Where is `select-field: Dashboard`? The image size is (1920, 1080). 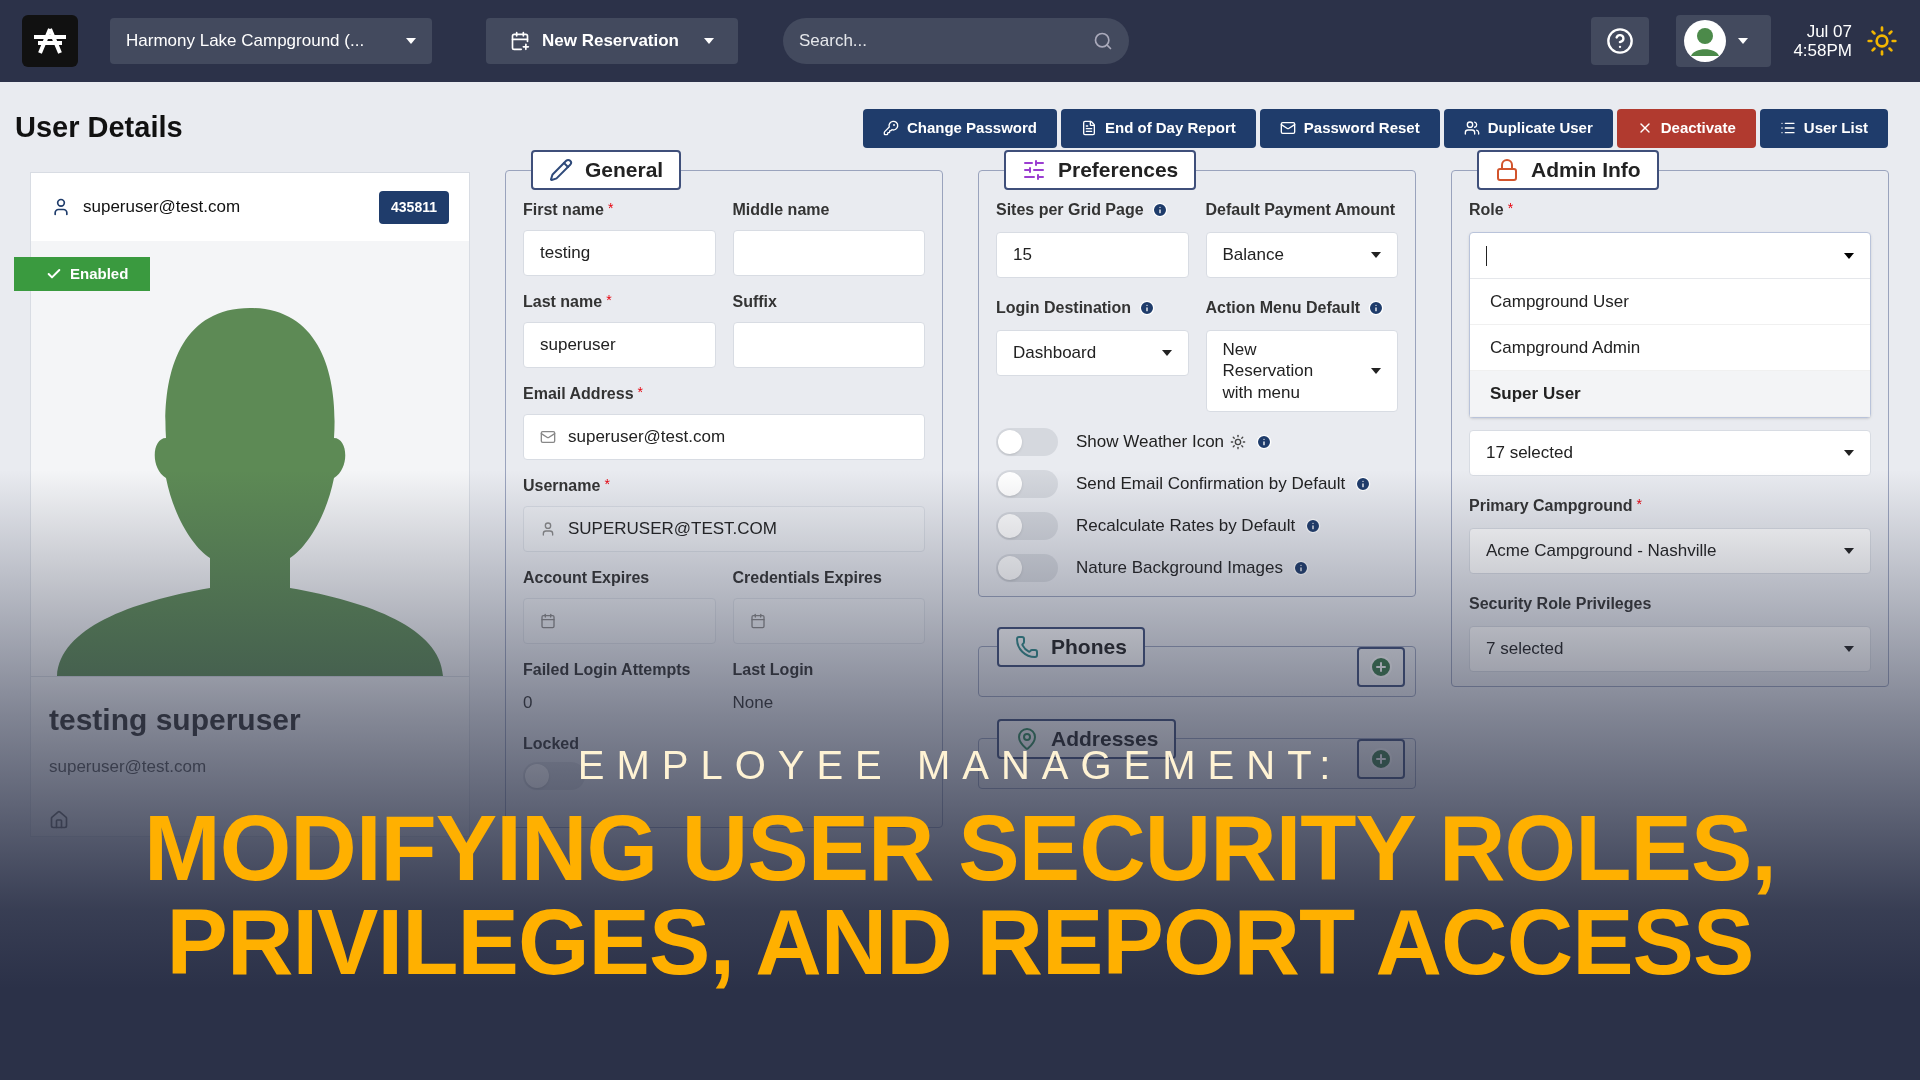
select-field: Dashboard is located at coordinates (1092, 353).